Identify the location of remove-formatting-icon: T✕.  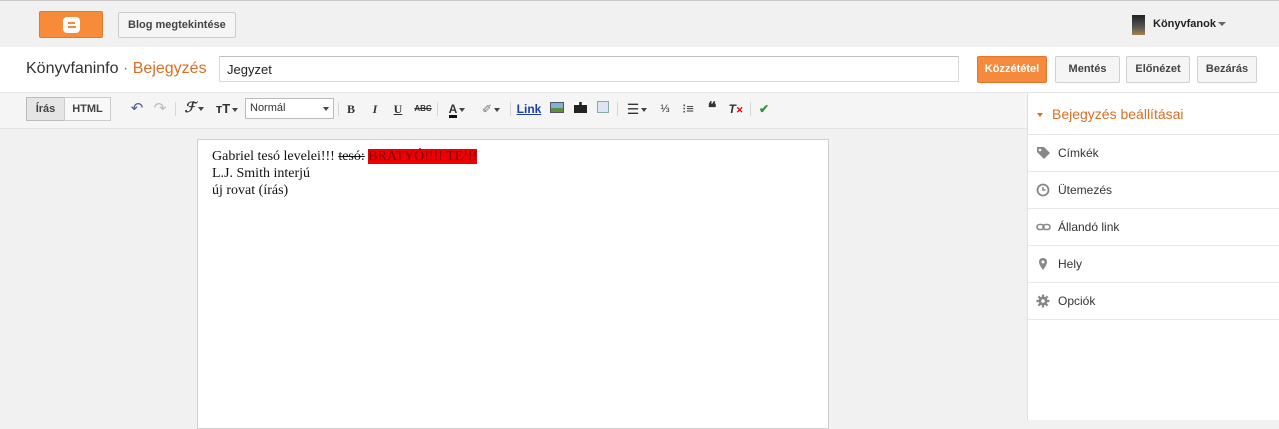
(736, 109).